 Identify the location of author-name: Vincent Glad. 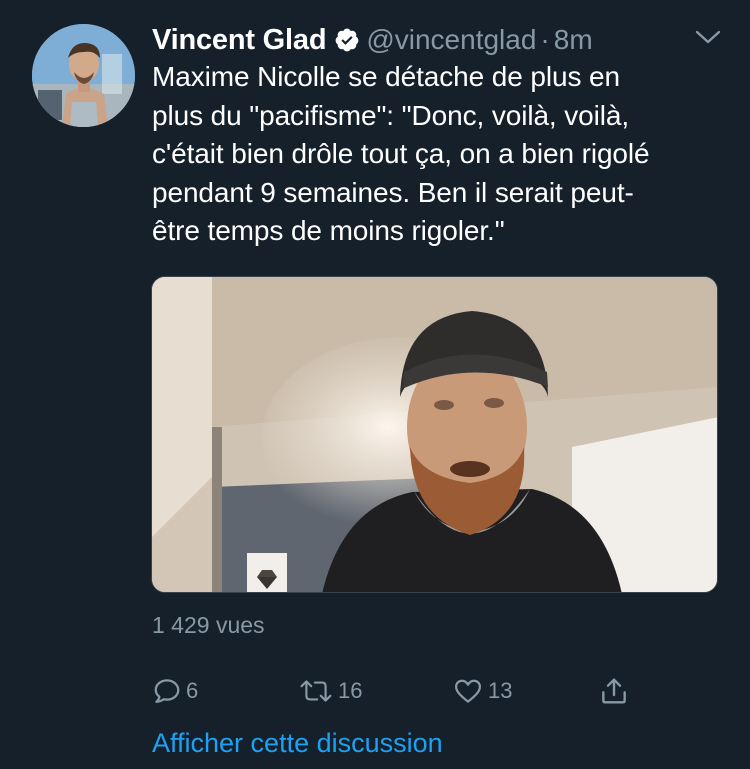
(239, 40).